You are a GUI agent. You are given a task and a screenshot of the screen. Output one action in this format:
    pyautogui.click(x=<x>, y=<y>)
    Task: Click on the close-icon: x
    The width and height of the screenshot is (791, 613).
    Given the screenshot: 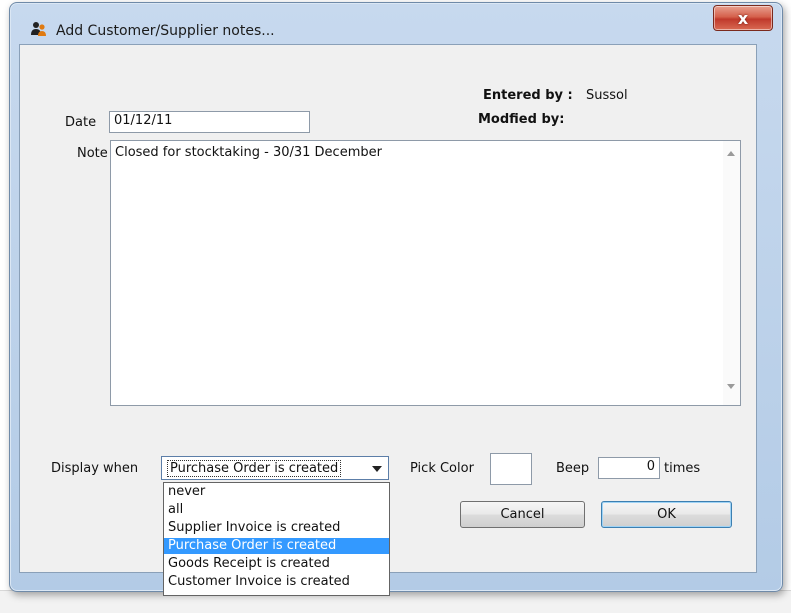 What is the action you would take?
    pyautogui.click(x=743, y=18)
    